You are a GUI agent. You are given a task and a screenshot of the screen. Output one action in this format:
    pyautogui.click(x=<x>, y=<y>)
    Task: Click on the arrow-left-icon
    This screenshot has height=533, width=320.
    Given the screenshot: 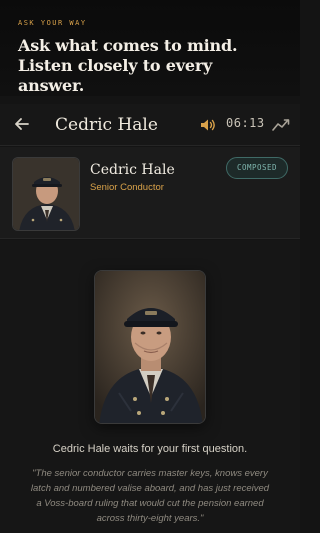 What is the action you would take?
    pyautogui.click(x=22, y=124)
    